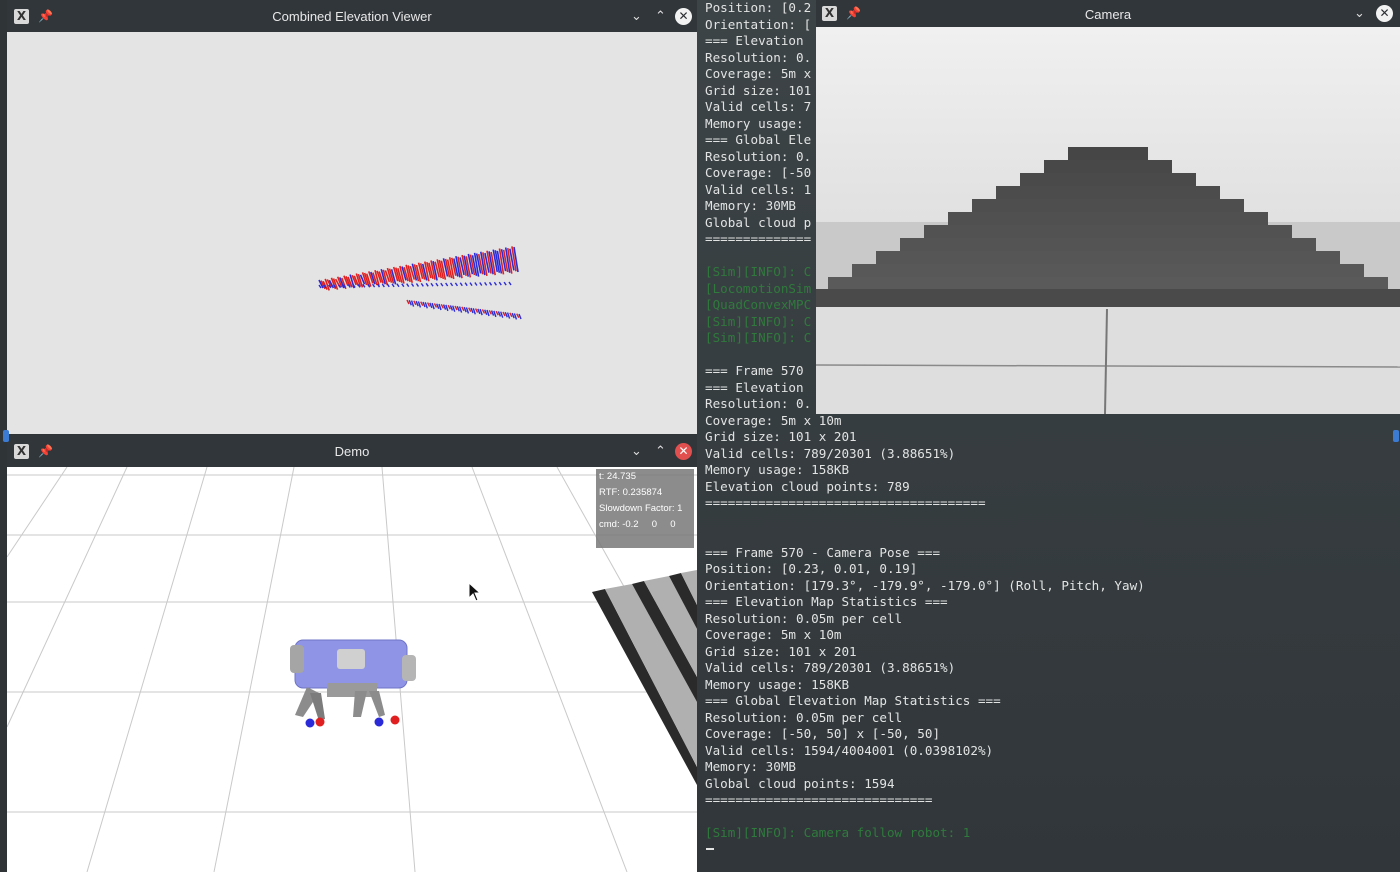  Describe the element at coordinates (849, 750) in the screenshot. I see `terminal-line: Valid cells: 1594/4004001 (0.0398102%)` at that location.